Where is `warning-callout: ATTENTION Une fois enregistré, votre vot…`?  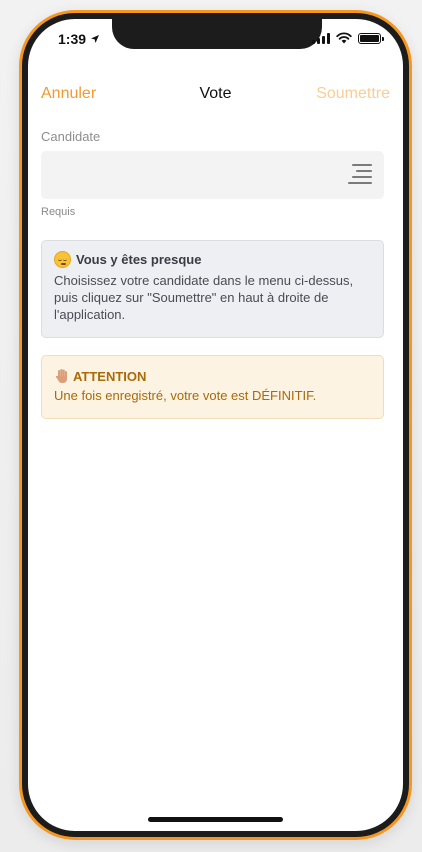
warning-callout: ATTENTION Une fois enregistré, votre vot… is located at coordinates (212, 387).